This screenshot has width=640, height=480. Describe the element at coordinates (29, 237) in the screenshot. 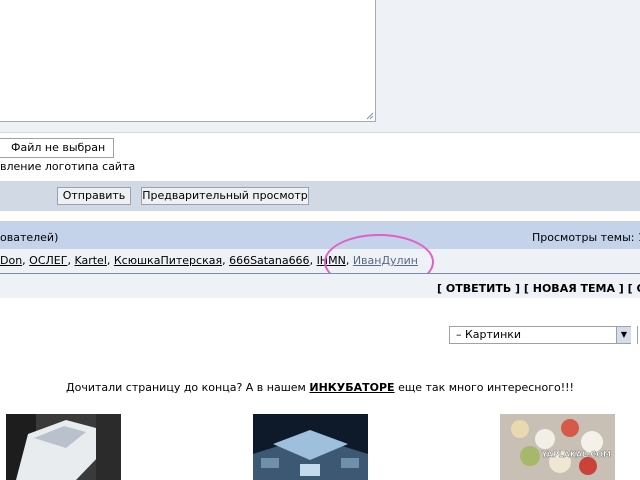

I see `viewers-label: ователей)` at that location.